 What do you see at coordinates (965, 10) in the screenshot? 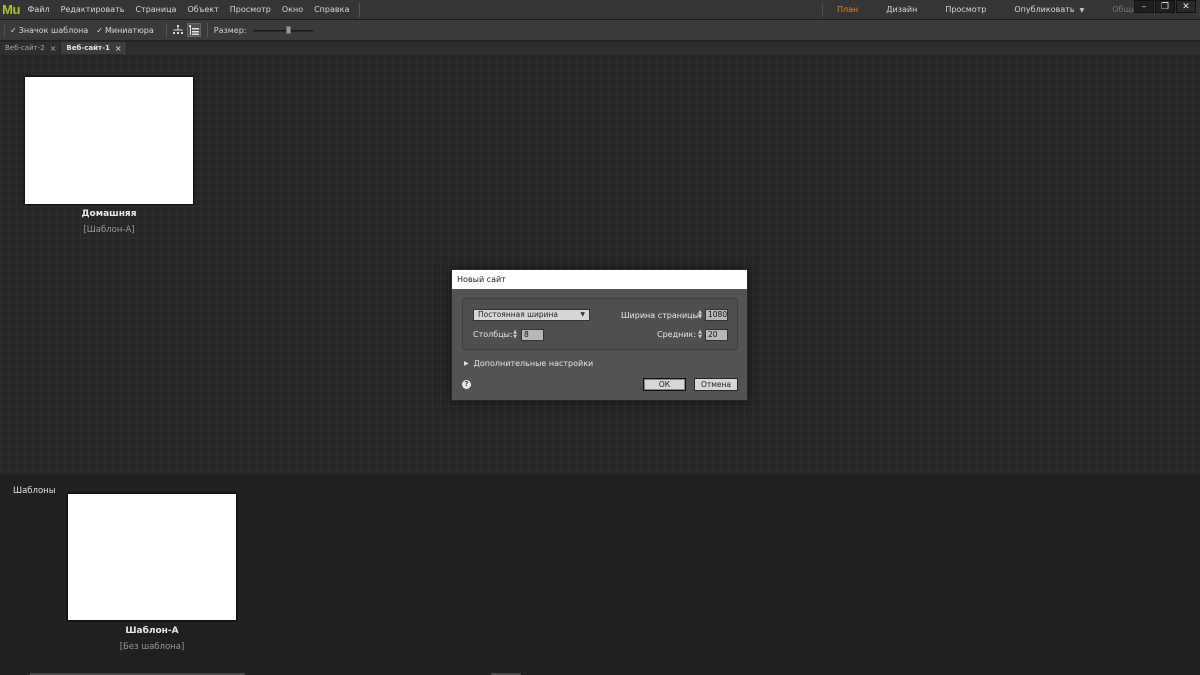
I see `mode-preview: Просмотр` at bounding box center [965, 10].